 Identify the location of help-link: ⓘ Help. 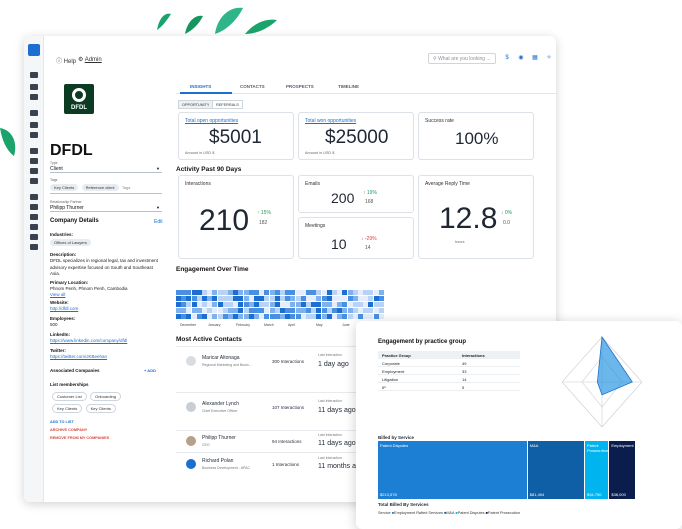
(66, 60).